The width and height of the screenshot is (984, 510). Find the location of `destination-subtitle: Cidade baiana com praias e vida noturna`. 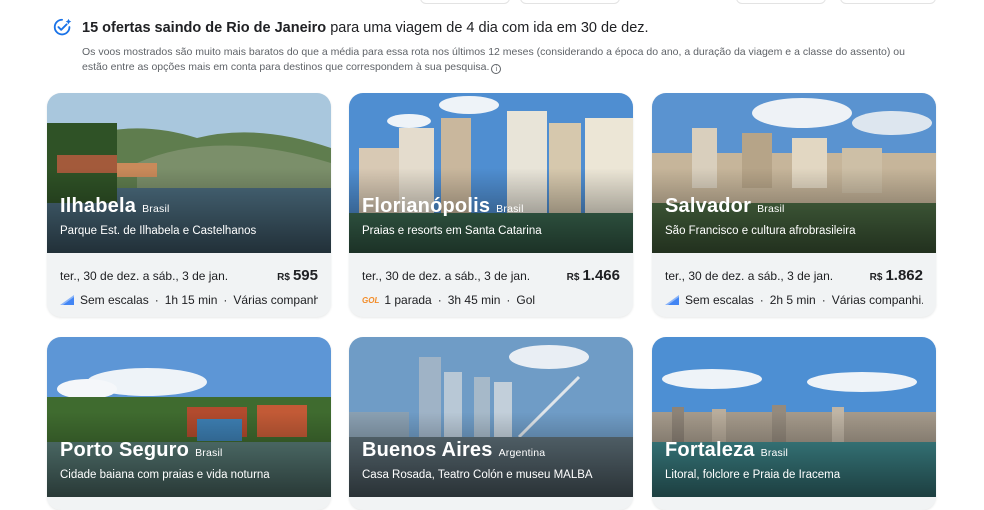

destination-subtitle: Cidade baiana com praias e vida noturna is located at coordinates (165, 475).